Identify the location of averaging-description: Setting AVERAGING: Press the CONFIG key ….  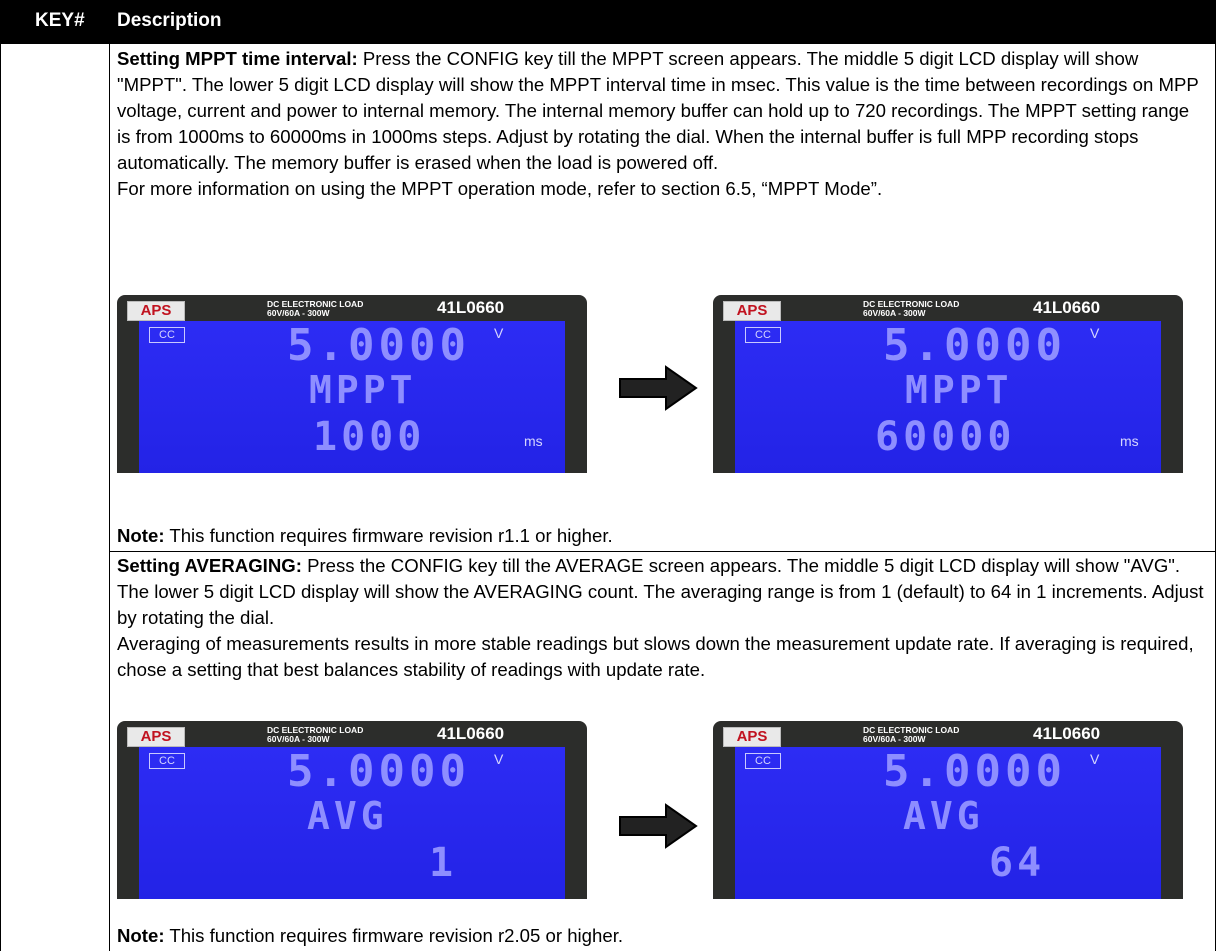
(661, 618).